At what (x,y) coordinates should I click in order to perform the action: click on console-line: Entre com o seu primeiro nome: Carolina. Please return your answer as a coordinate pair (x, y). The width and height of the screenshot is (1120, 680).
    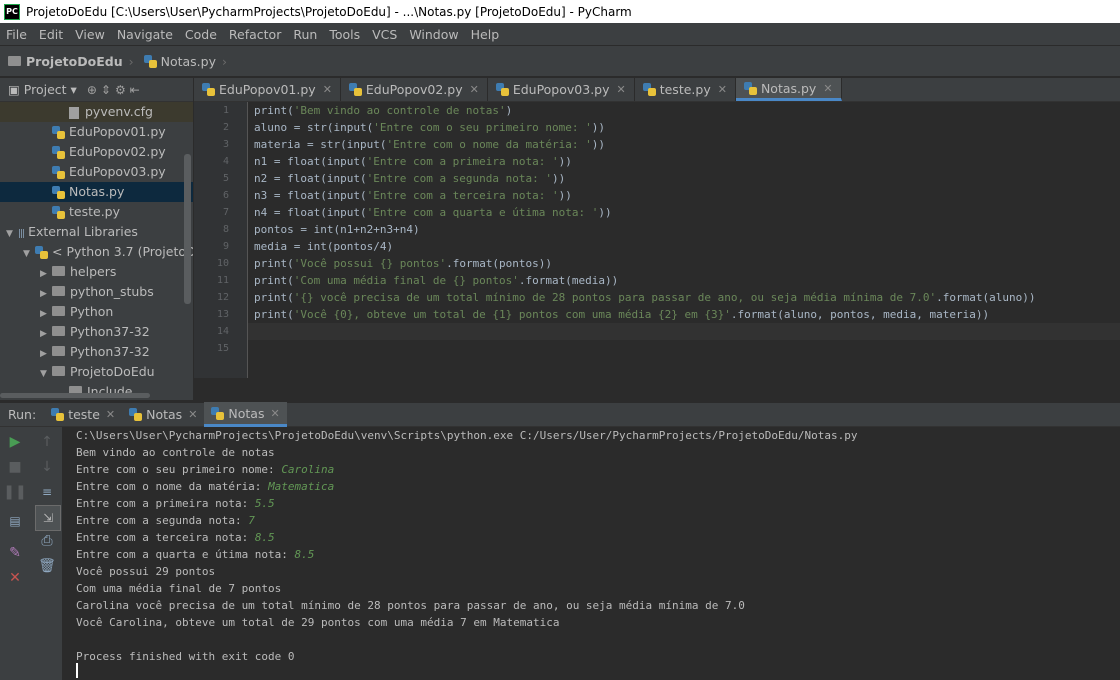
    Looking at the image, I should click on (205, 469).